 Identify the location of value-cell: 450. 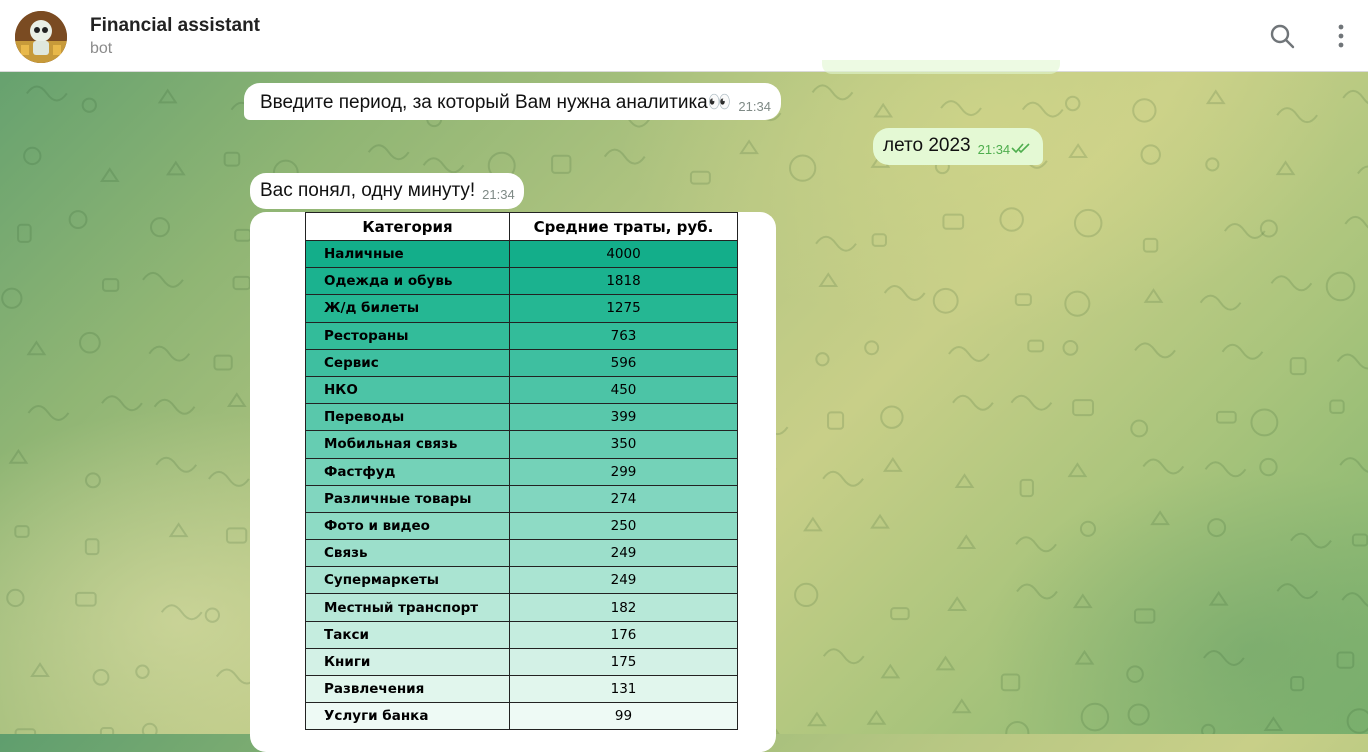
(623, 390).